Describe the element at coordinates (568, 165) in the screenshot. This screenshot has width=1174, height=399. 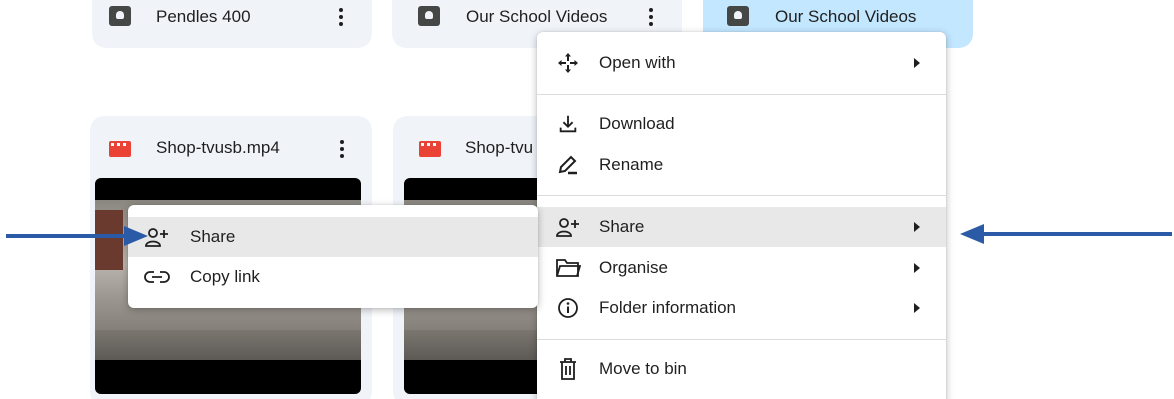
I see `rename-icon` at that location.